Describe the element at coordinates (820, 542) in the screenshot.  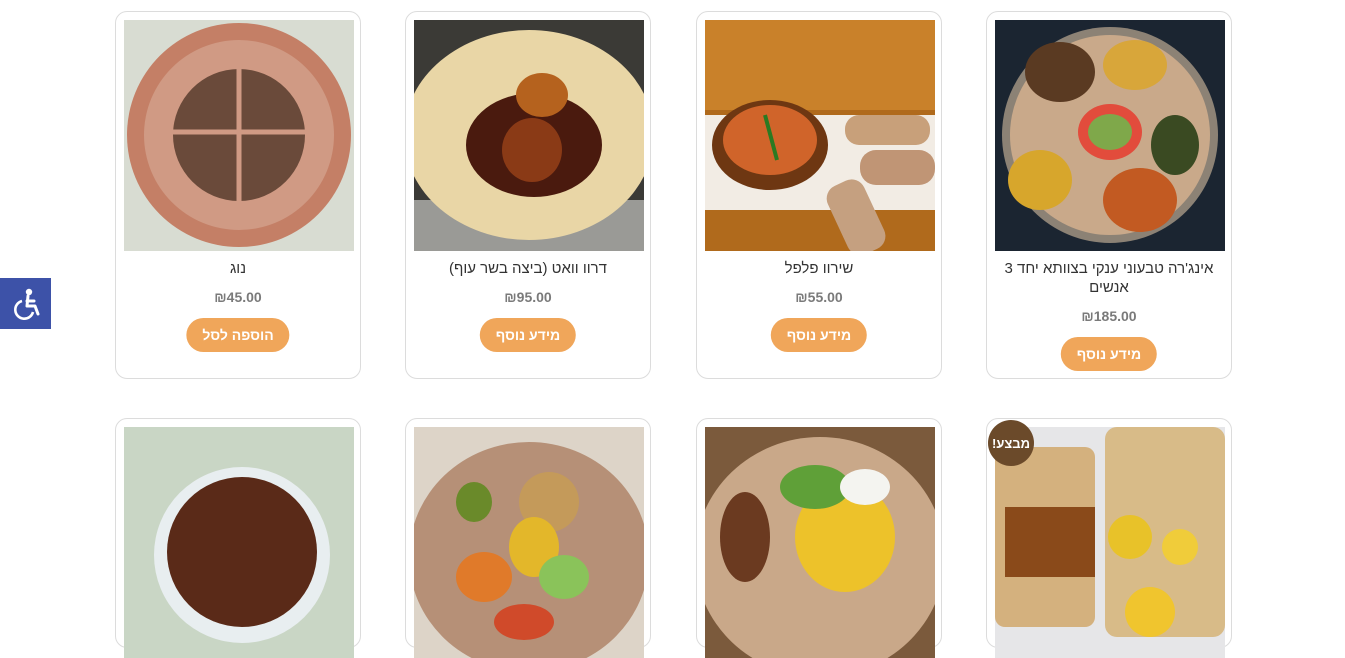
I see `product-image-injera-salad` at that location.